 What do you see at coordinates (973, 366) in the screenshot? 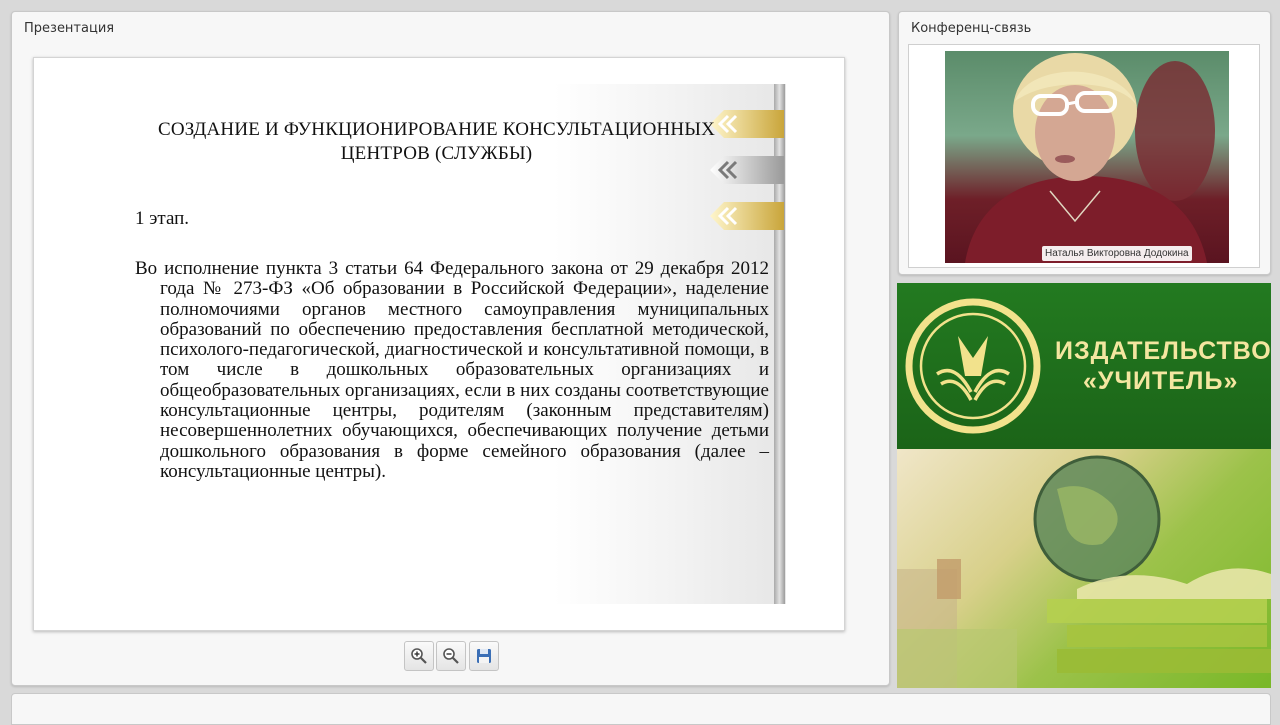
I see `publisher-logo-icon` at bounding box center [973, 366].